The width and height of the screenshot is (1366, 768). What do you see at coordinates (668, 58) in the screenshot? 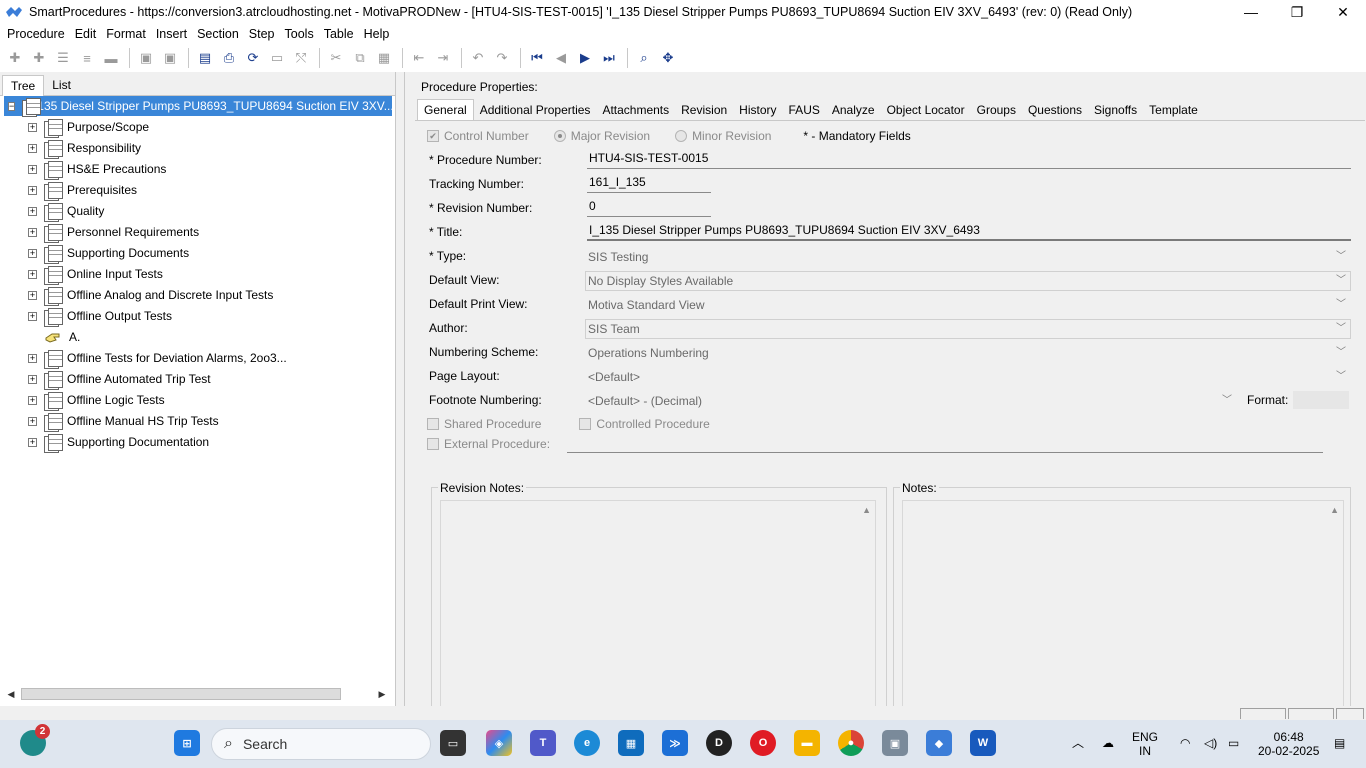
I see `move-icon: ✥` at bounding box center [668, 58].